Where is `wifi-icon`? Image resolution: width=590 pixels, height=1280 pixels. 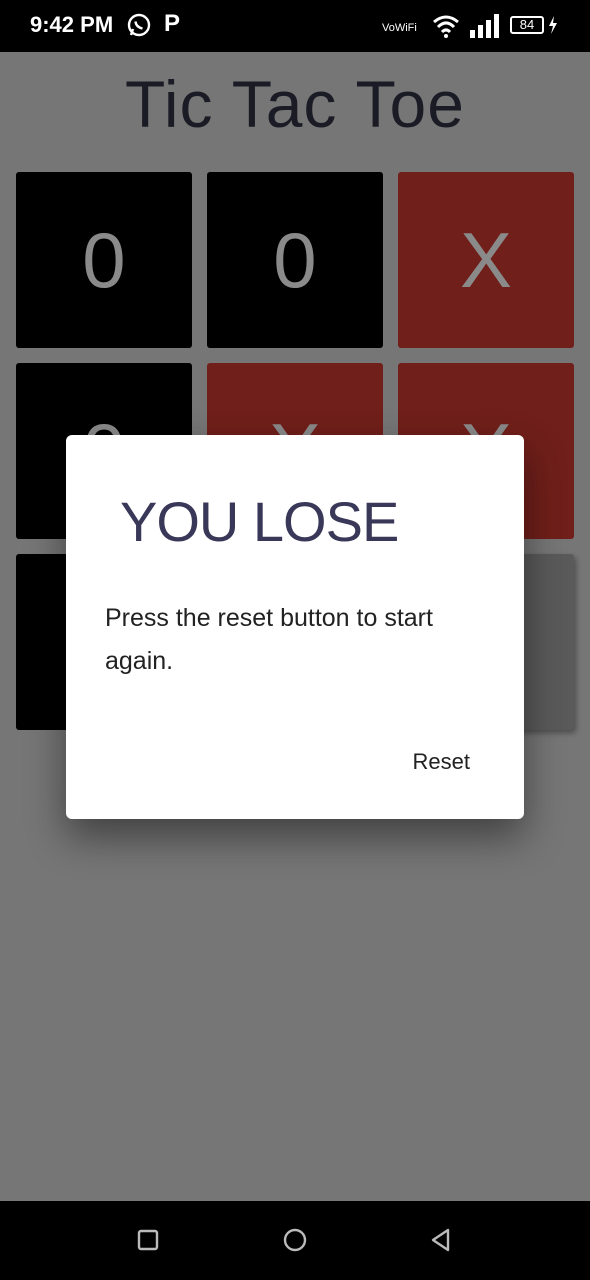
wifi-icon is located at coordinates (446, 26).